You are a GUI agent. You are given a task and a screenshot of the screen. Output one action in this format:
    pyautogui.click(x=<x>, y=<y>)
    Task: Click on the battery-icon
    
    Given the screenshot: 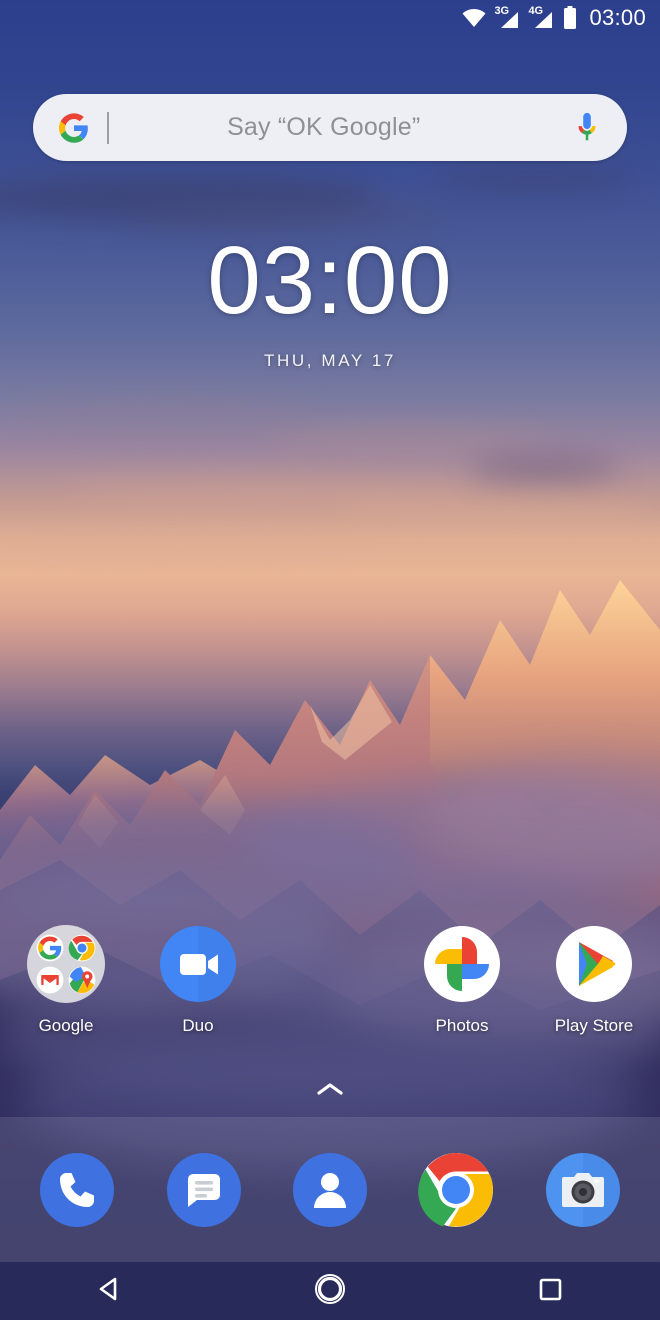 What is the action you would take?
    pyautogui.click(x=570, y=18)
    